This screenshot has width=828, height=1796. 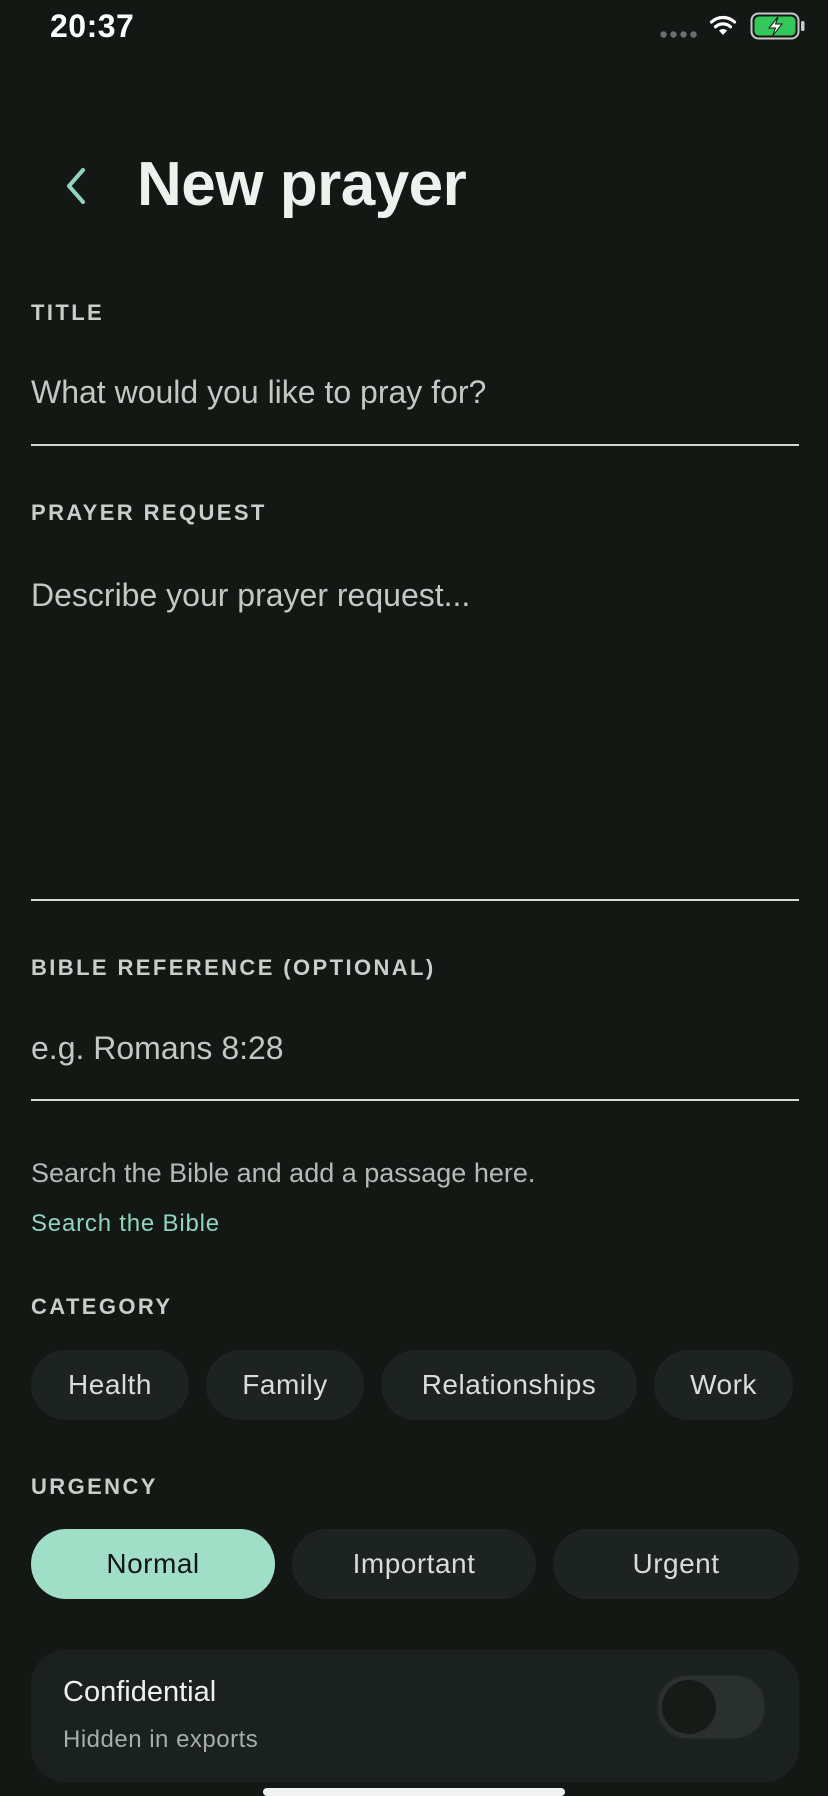 I want to click on bible-reference-divider, so click(x=415, y=1100).